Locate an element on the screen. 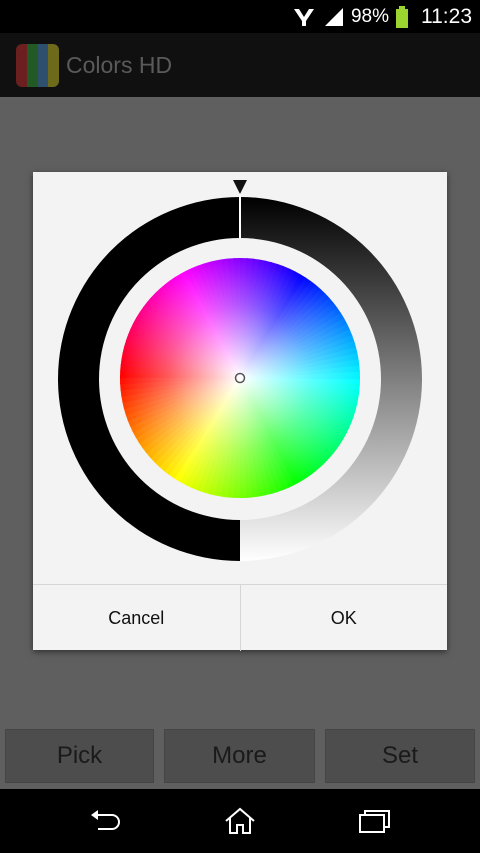  set-button: Set is located at coordinates (400, 756).